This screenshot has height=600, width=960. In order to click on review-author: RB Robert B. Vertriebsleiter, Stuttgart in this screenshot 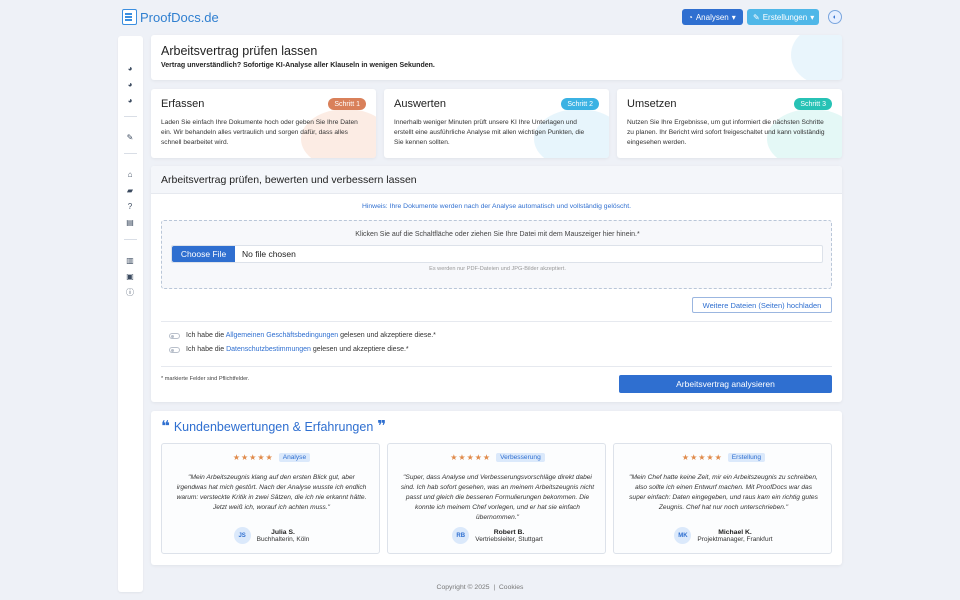, I will do `click(497, 535)`.